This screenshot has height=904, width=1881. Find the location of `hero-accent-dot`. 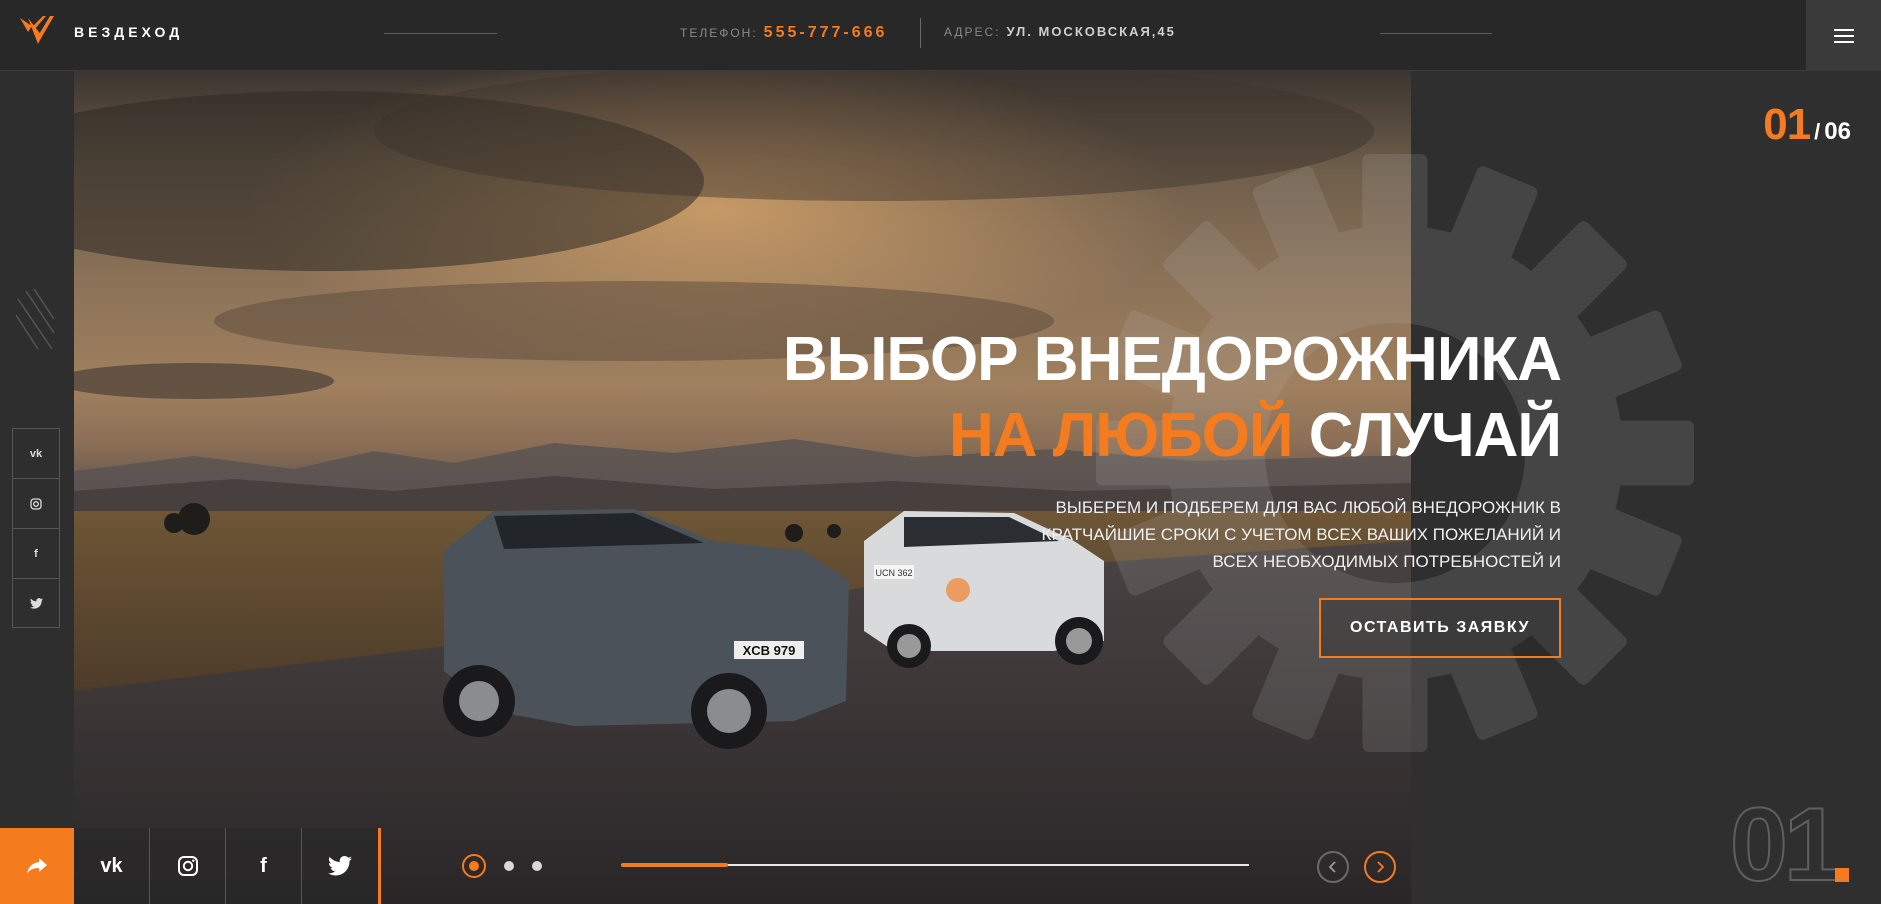

hero-accent-dot is located at coordinates (958, 590).